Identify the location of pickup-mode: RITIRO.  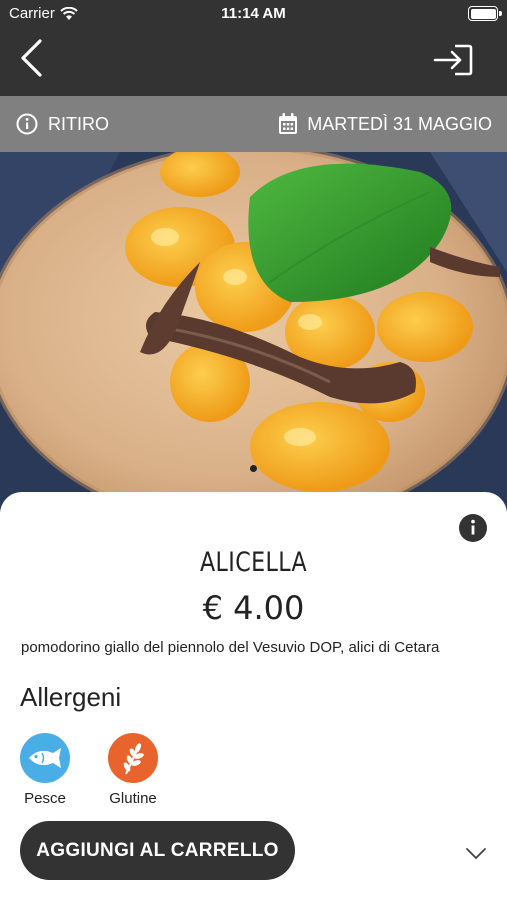
(62, 124).